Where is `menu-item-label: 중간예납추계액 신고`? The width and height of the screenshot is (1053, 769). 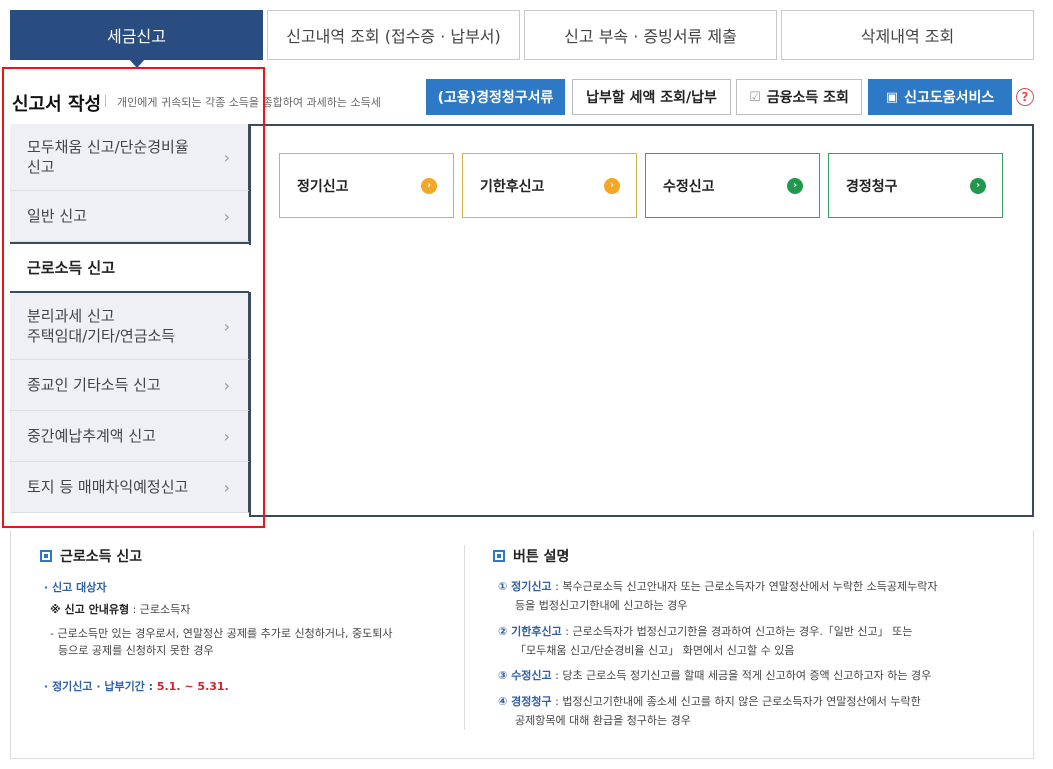
menu-item-label: 중간예납추계액 신고 is located at coordinates (91, 436).